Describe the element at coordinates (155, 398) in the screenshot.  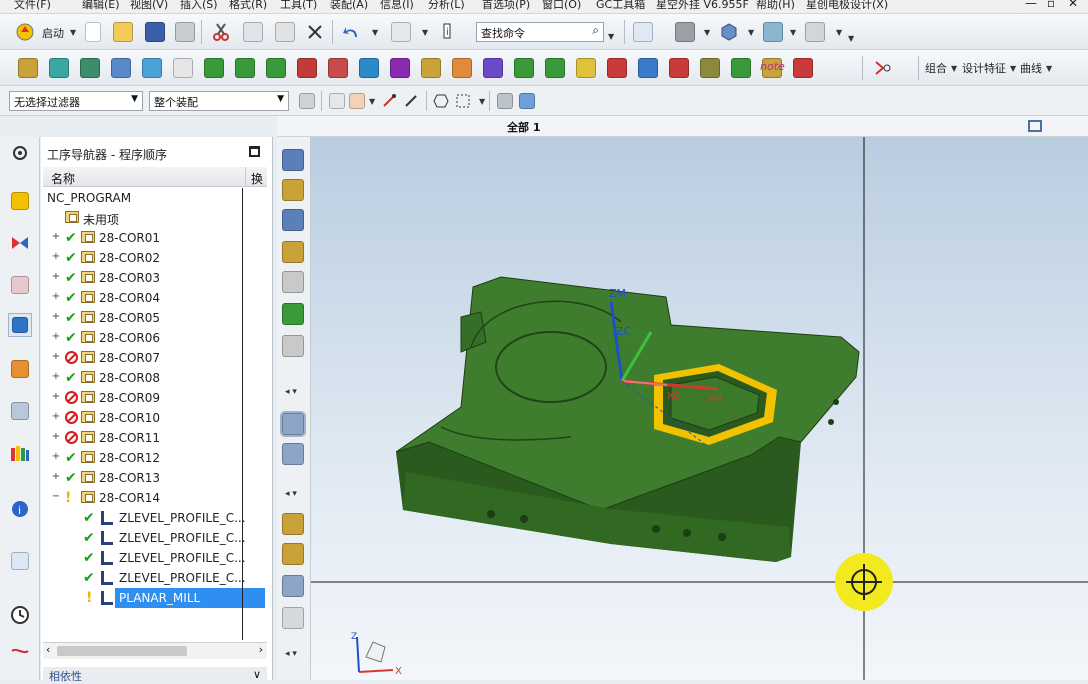
I see `tree-row-program: +28-COR09` at that location.